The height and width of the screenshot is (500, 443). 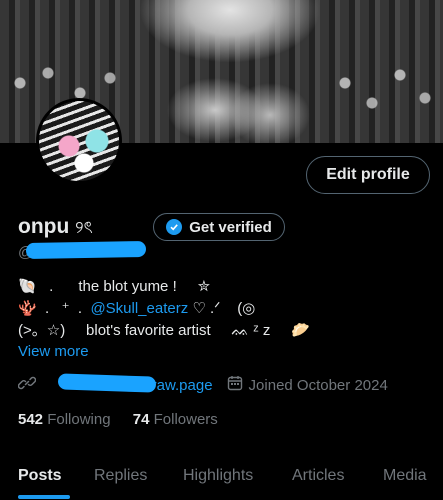 I want to click on verified-check-icon, so click(x=174, y=227).